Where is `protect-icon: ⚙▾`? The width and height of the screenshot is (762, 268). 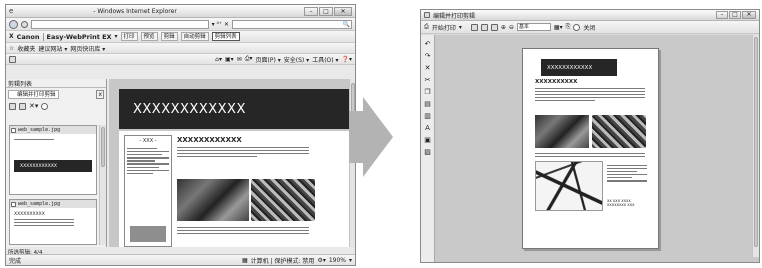
protect-icon: ⚙▾ is located at coordinates (321, 260).